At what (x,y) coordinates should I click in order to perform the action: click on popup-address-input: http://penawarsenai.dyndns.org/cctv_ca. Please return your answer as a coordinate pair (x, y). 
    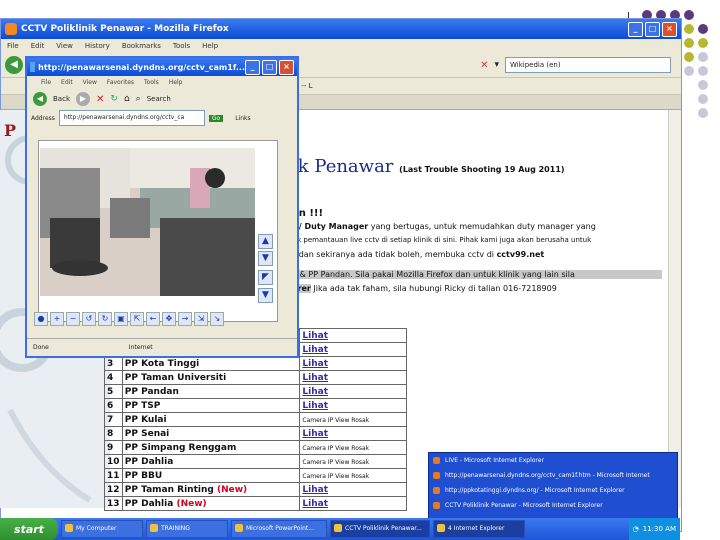
    Looking at the image, I should click on (131, 118).